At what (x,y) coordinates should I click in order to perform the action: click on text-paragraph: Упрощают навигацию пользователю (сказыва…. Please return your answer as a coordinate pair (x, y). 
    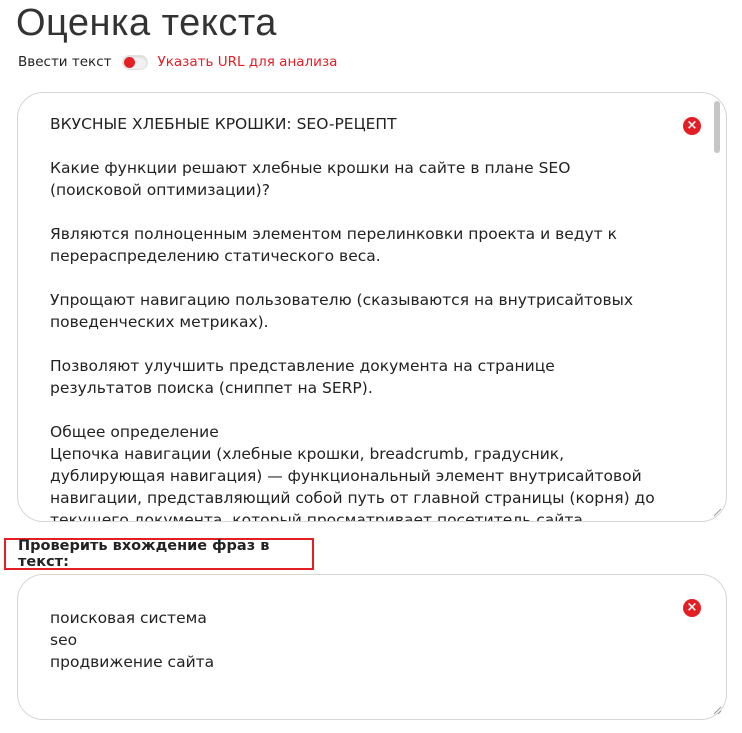
    Looking at the image, I should click on (342, 311).